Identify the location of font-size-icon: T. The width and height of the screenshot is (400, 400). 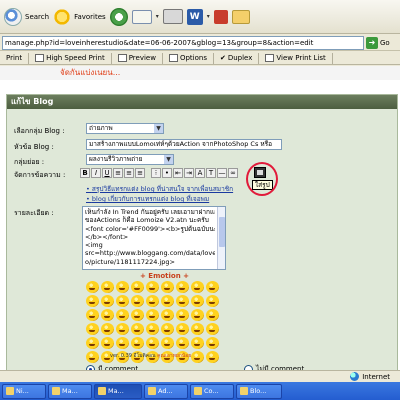
(211, 173).